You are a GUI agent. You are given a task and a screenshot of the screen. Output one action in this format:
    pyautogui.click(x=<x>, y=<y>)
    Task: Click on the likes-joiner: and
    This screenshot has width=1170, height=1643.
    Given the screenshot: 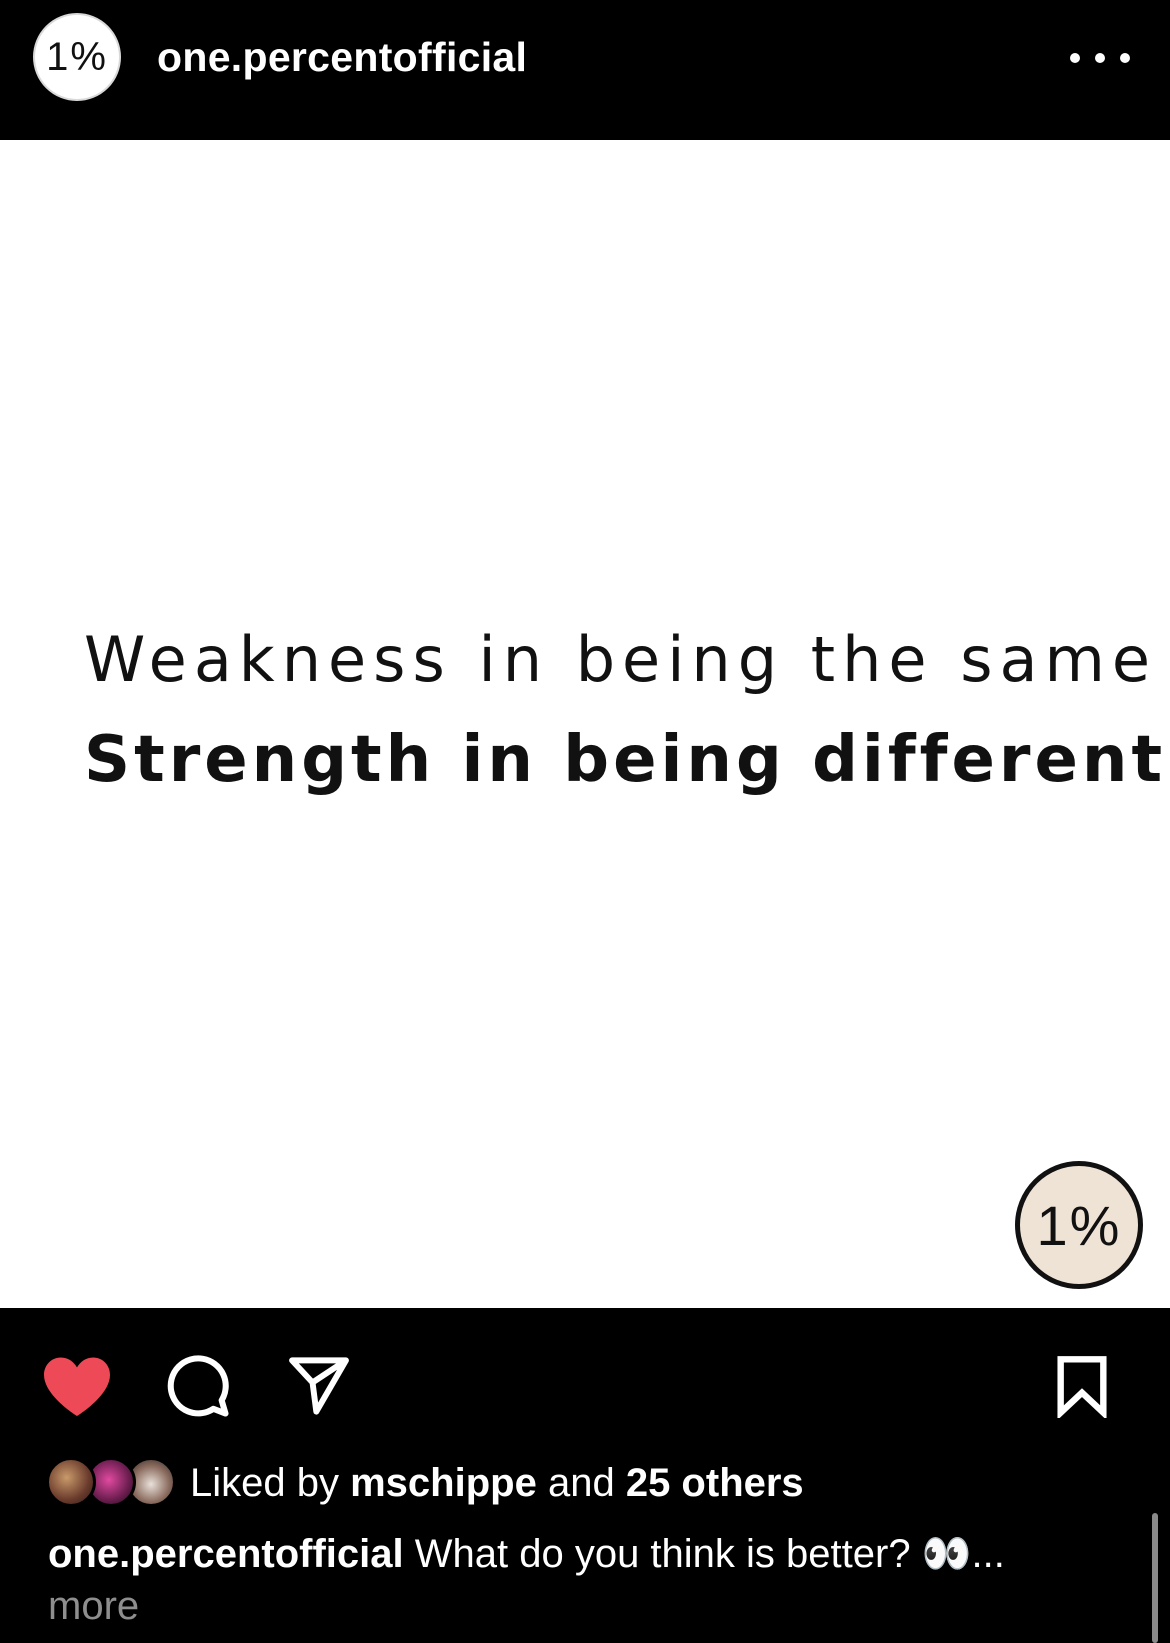 What is the action you would take?
    pyautogui.click(x=581, y=1482)
    